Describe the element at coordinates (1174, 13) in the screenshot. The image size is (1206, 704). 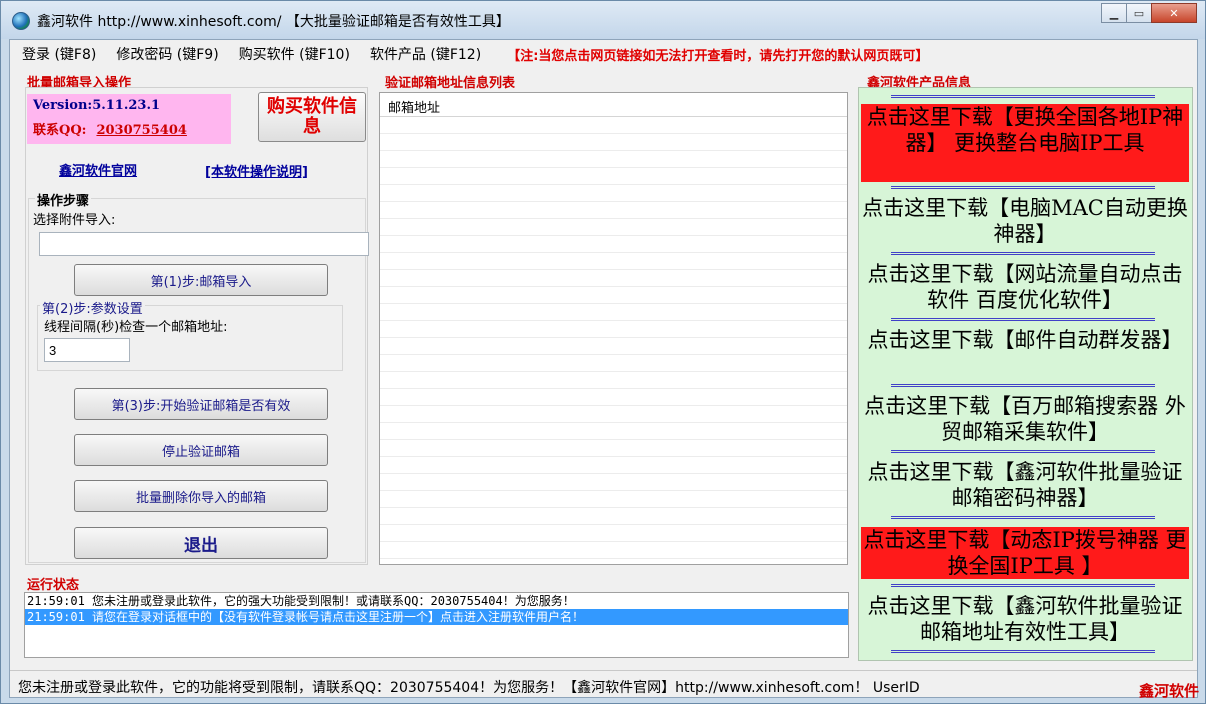
I see `close-button: ✕` at that location.